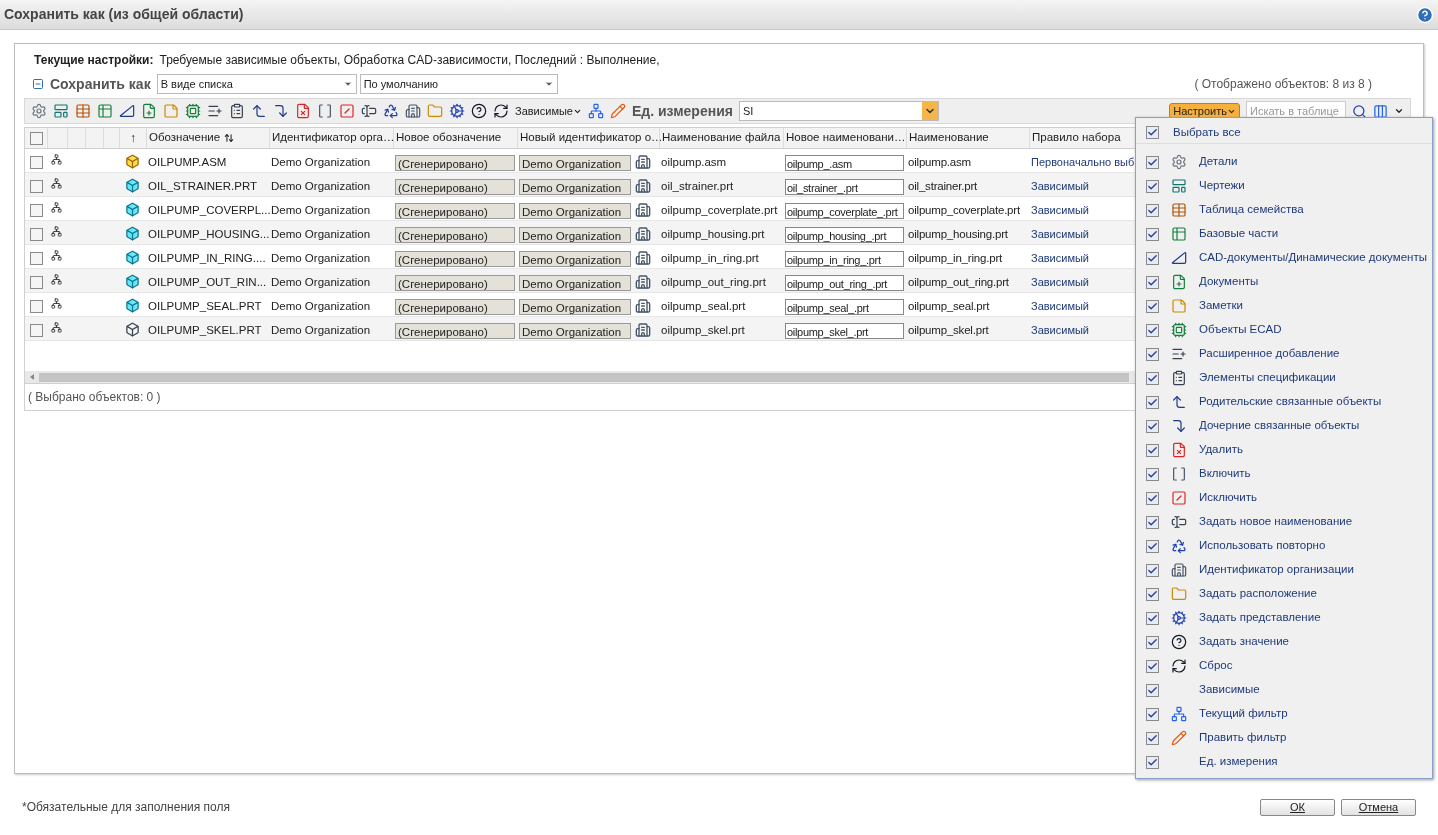 The image size is (1438, 835). I want to click on menu-item: Базовые части, so click(1239, 234).